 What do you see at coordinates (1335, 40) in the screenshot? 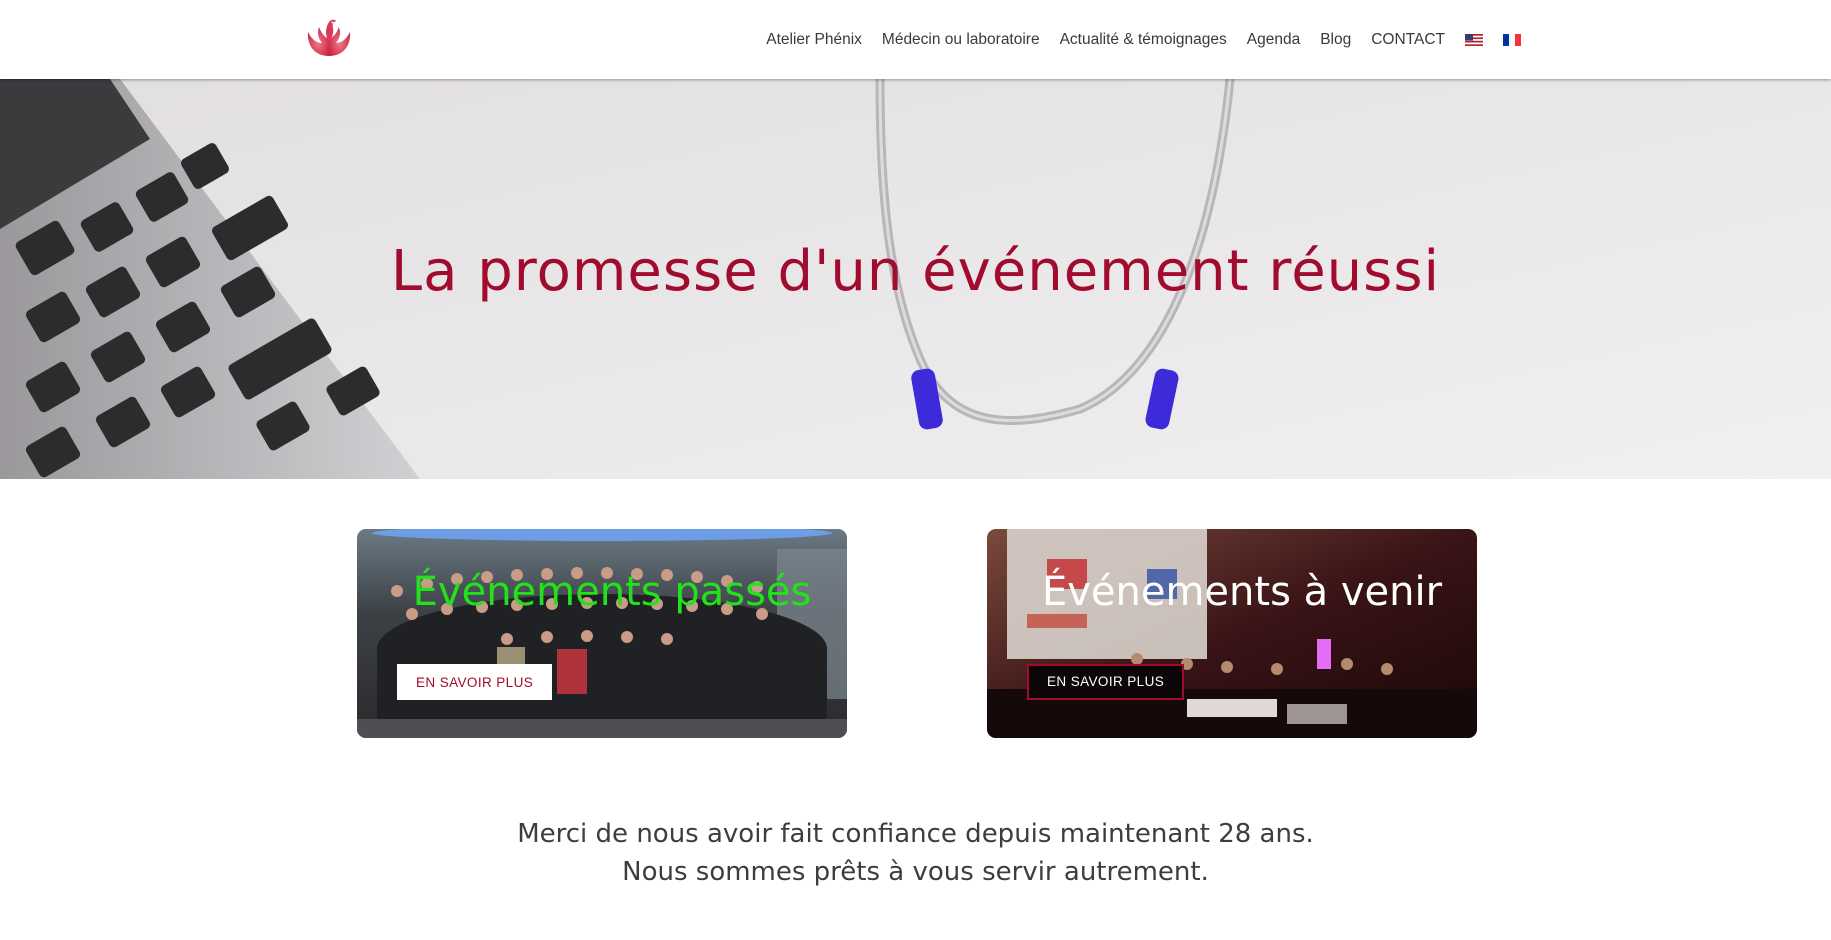
I see `nav-blog: Blog` at bounding box center [1335, 40].